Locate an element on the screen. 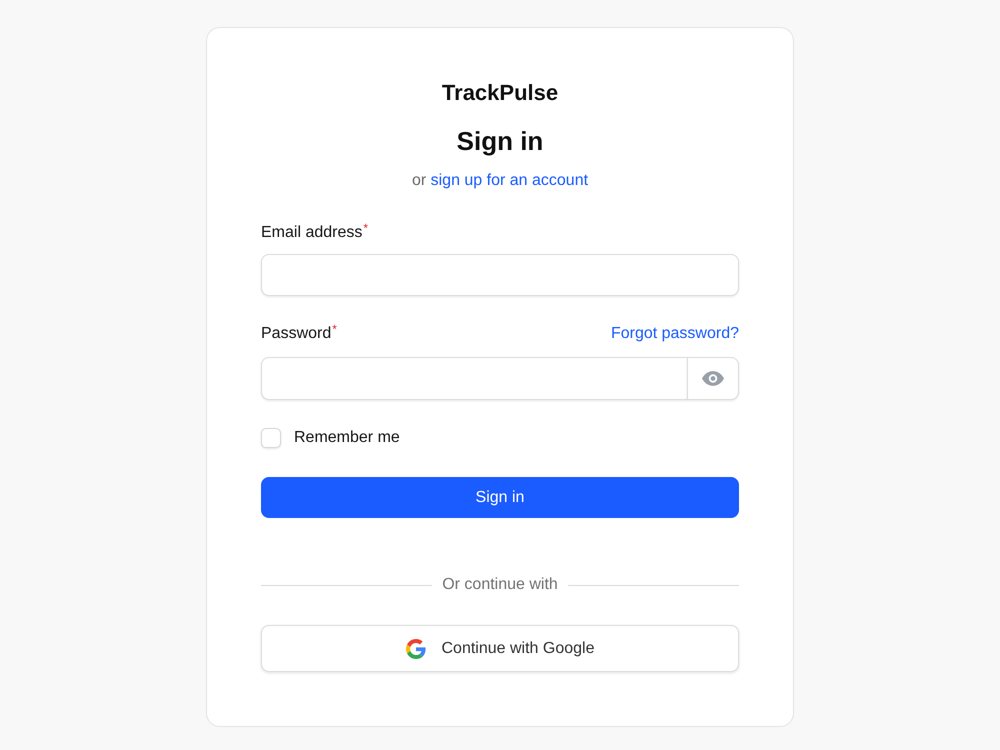 Image resolution: width=1000 pixels, height=750 pixels. remember-me-label: Remember me is located at coordinates (347, 438).